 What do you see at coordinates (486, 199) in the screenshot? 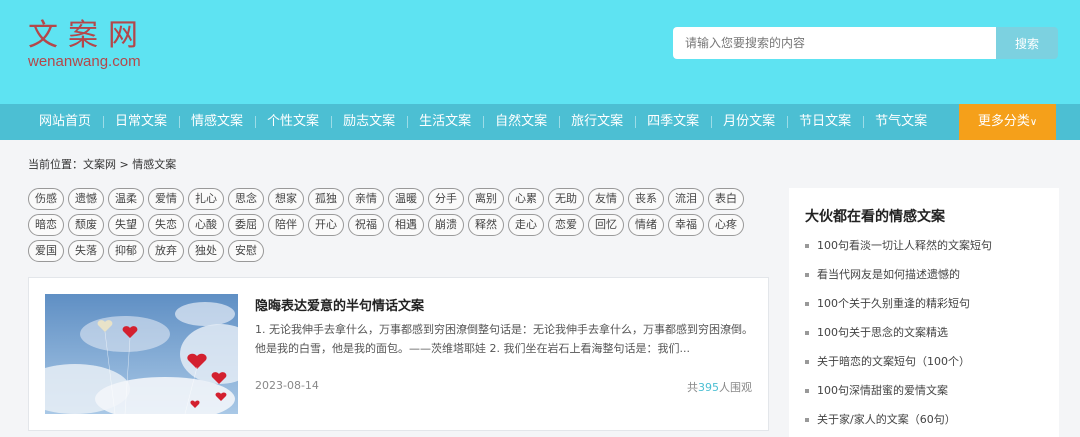
I see `tag-link: 离别` at bounding box center [486, 199].